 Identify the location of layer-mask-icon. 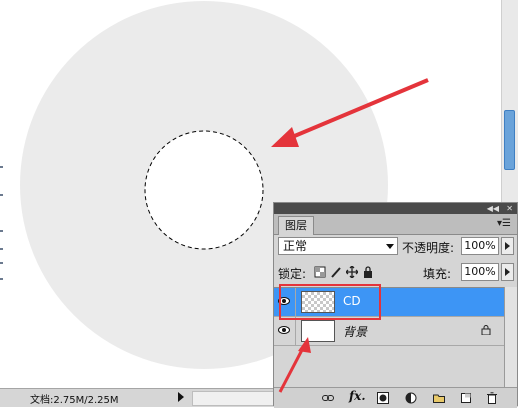
(383, 398).